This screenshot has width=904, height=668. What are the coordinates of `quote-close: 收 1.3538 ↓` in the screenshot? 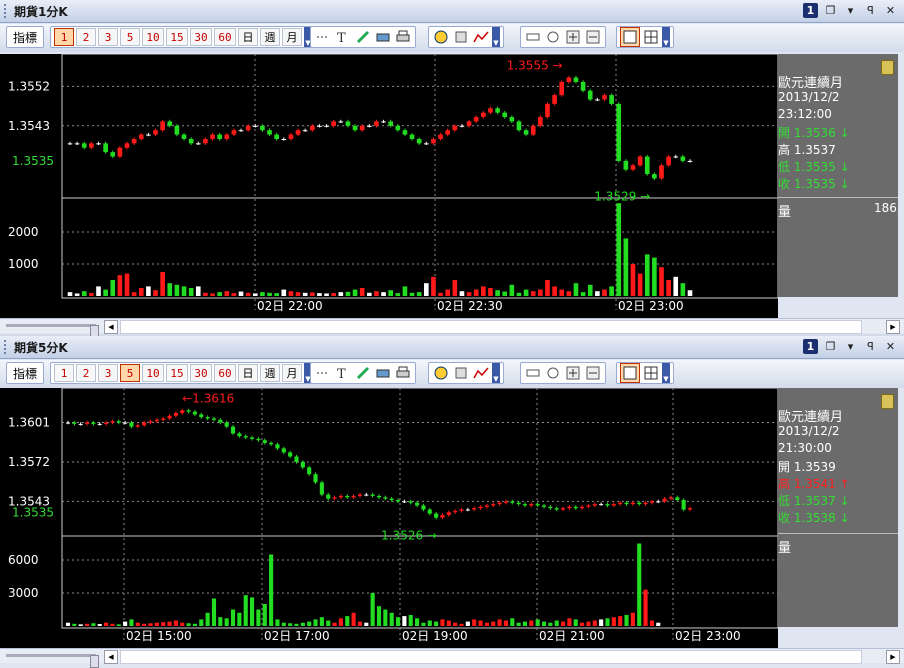 It's located at (814, 518).